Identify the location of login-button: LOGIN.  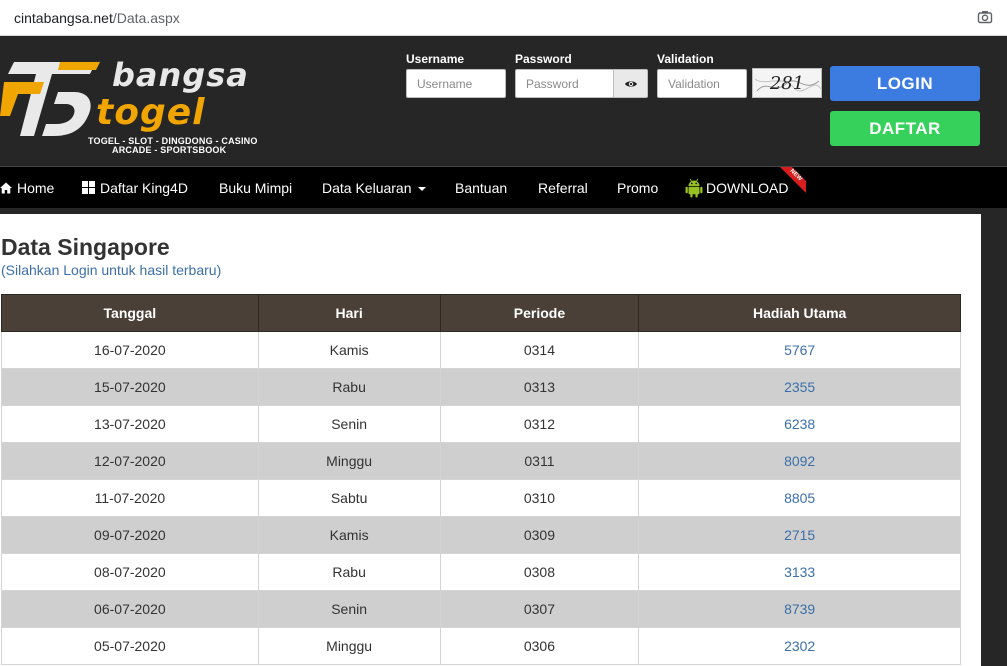
(905, 83).